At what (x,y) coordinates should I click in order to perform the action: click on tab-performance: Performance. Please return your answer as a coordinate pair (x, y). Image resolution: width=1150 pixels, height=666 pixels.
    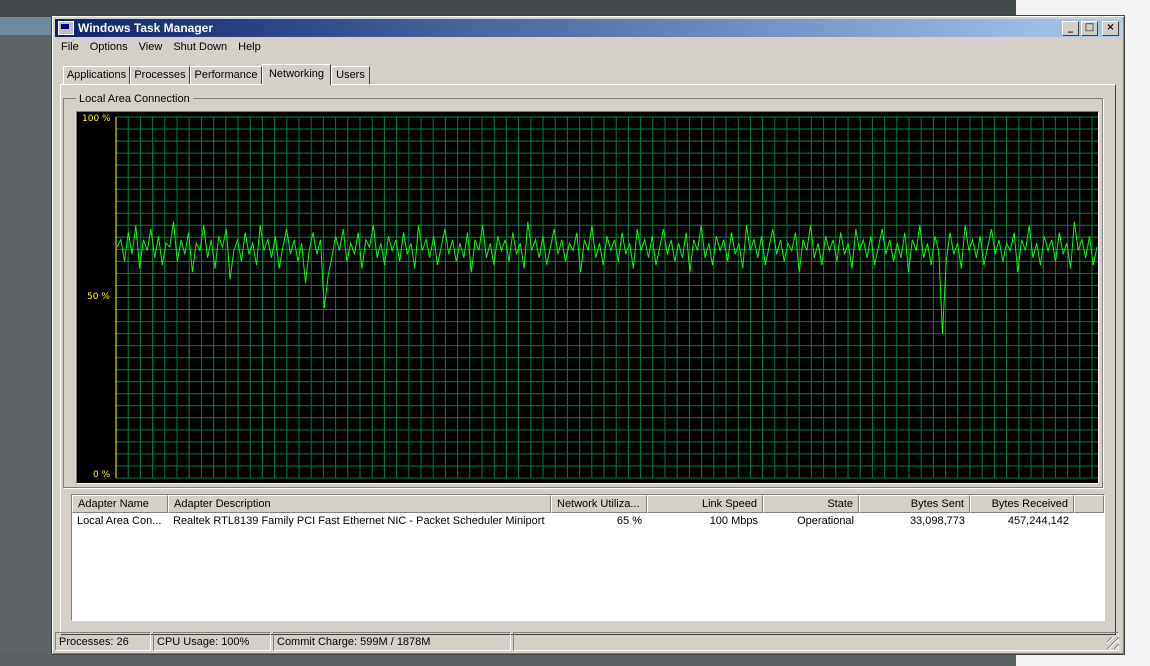
    Looking at the image, I should click on (226, 75).